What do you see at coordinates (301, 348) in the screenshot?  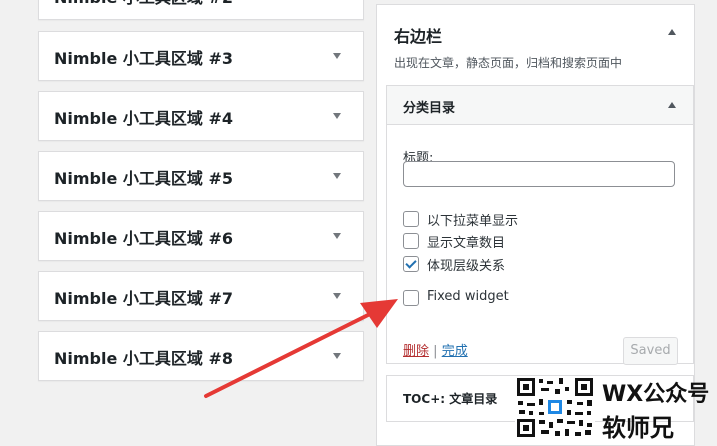 I see `annotation-arrow` at bounding box center [301, 348].